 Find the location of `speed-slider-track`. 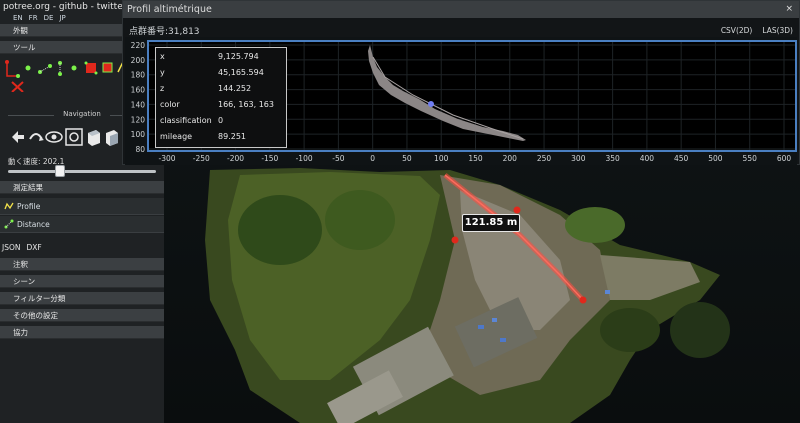

speed-slider-track is located at coordinates (82, 171).